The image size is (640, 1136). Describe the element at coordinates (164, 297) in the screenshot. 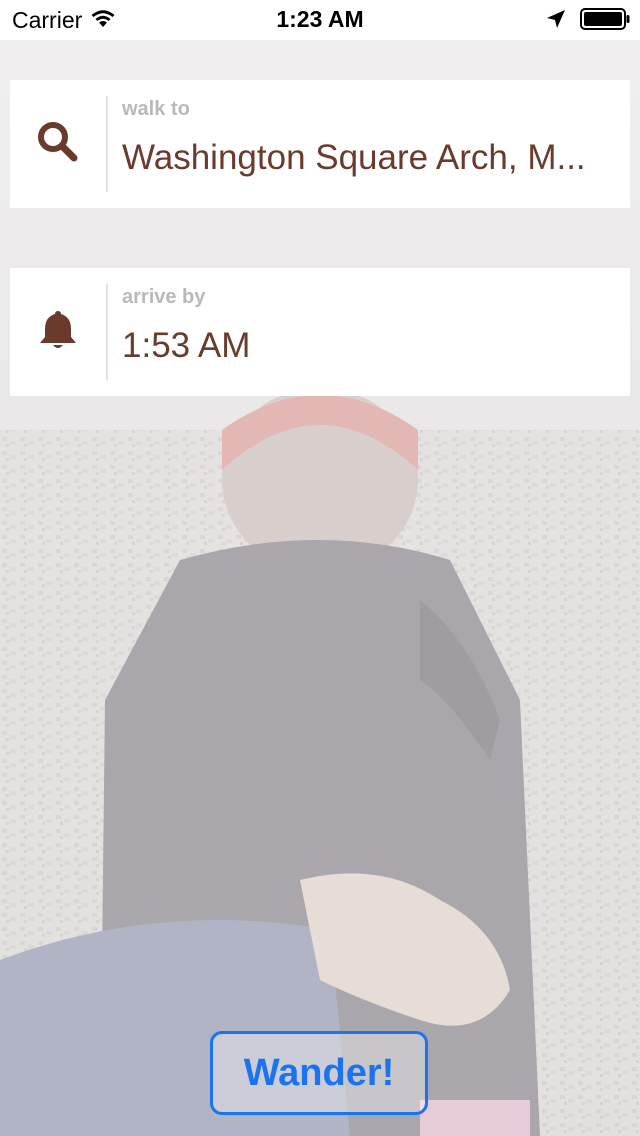

I see `arrive-by-label: arrive by` at that location.